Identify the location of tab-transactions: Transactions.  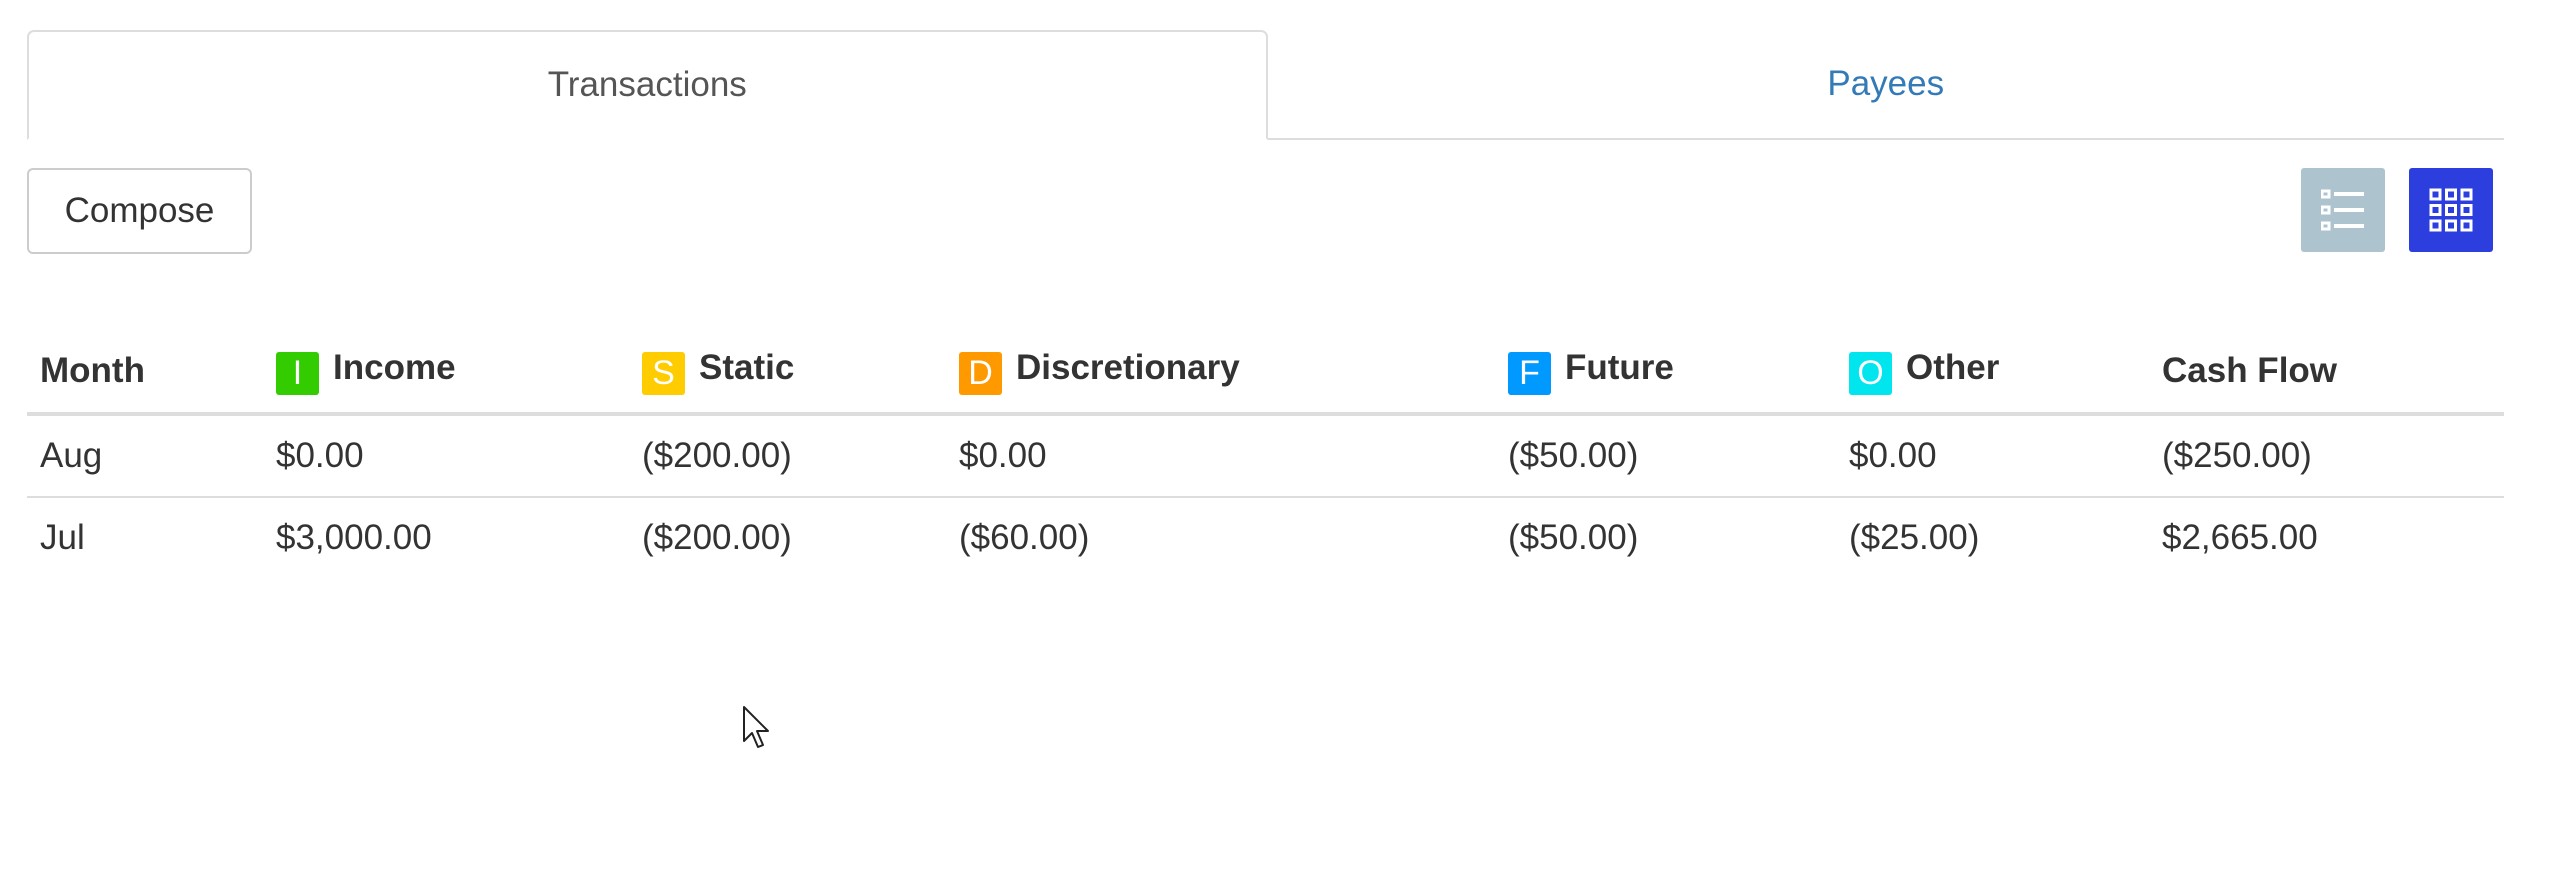
(647, 85).